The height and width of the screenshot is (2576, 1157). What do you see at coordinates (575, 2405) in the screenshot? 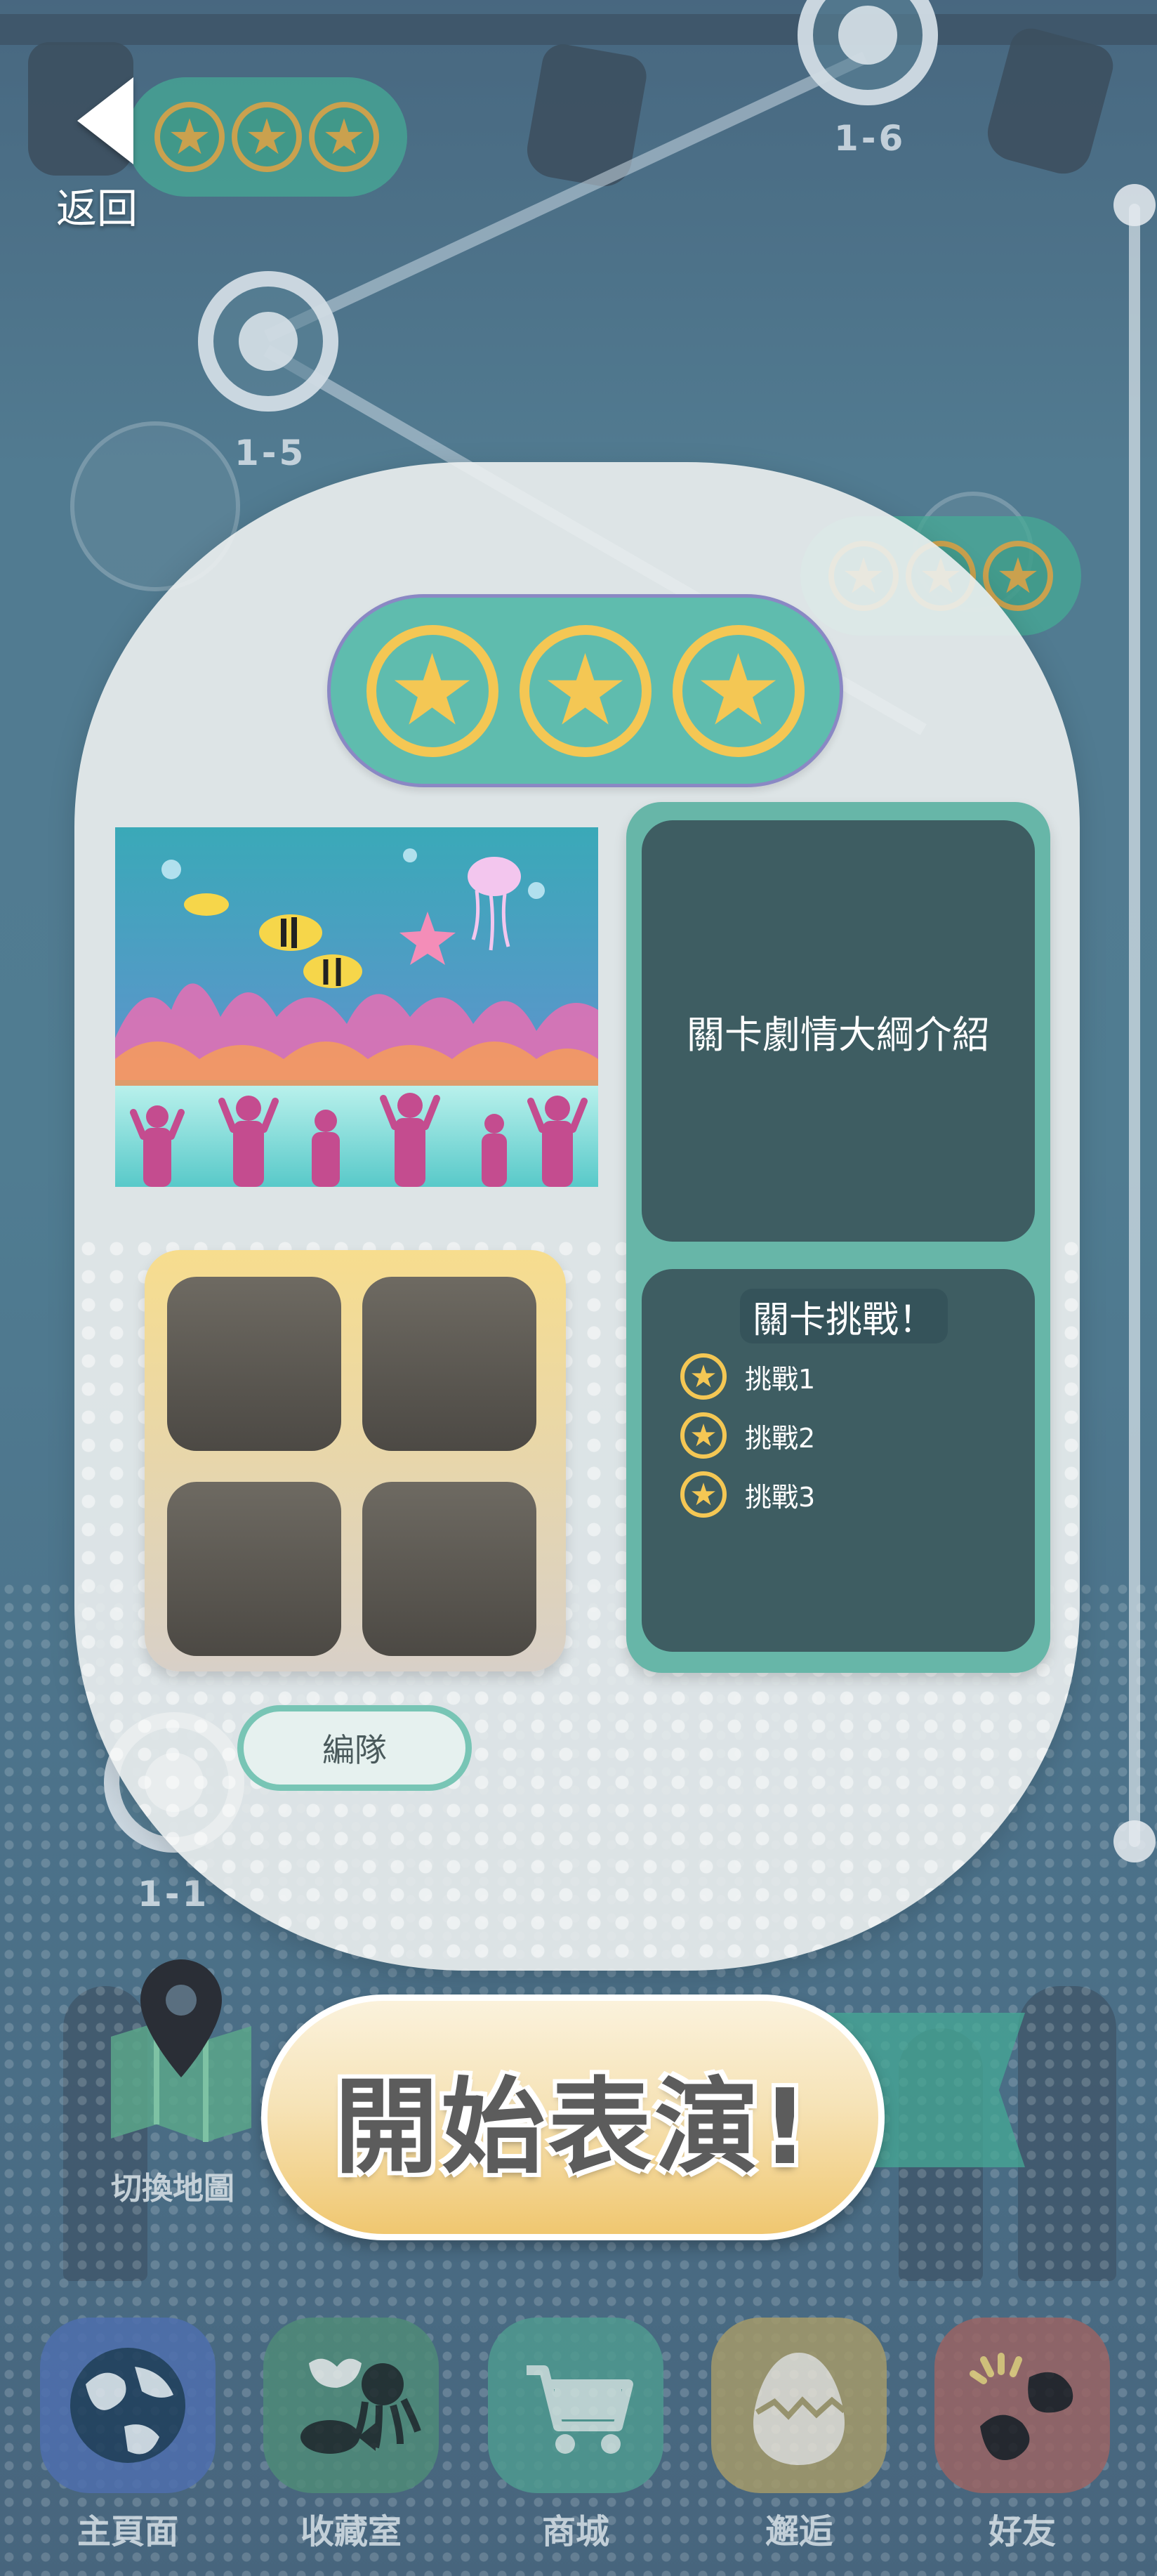
I see `cart-icon` at bounding box center [575, 2405].